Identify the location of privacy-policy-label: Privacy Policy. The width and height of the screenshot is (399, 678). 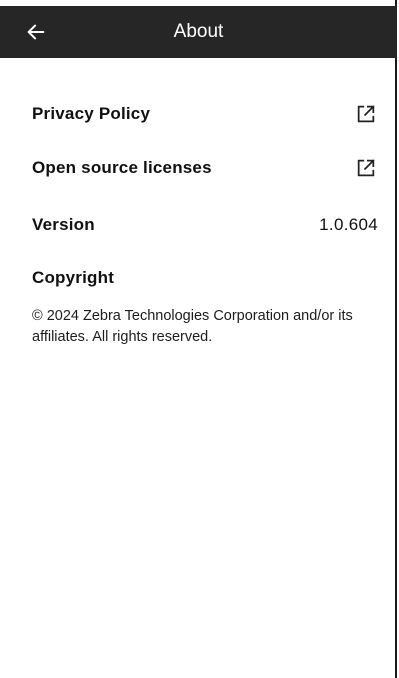
(91, 113).